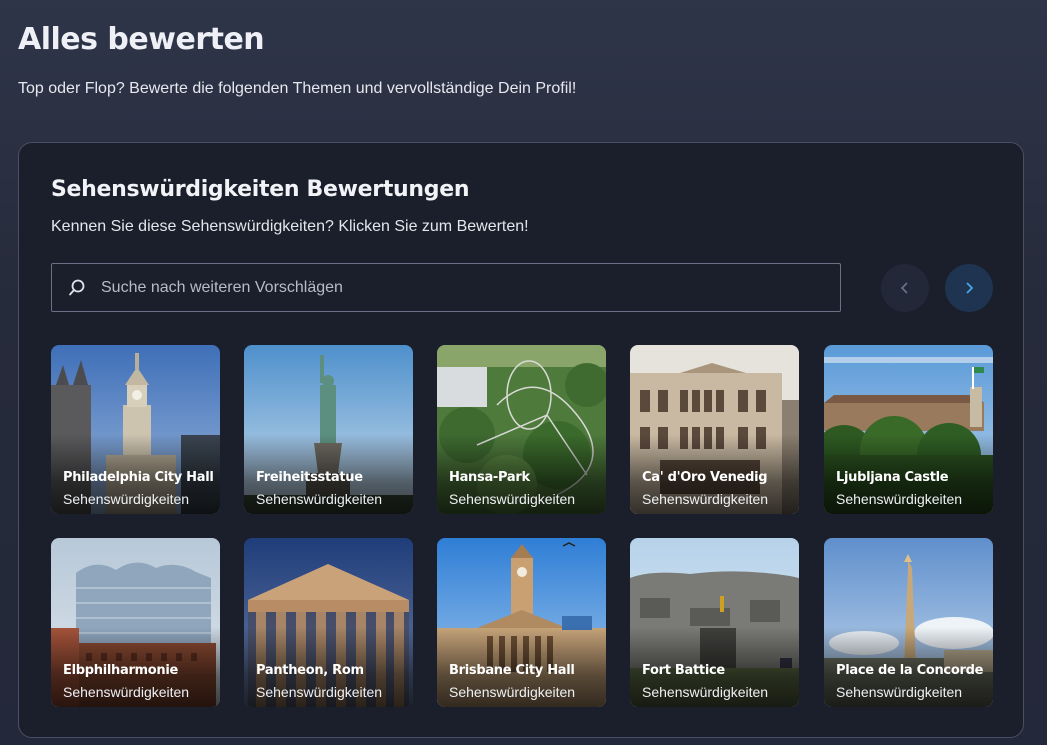  I want to click on card-title: Place de la Concorde, so click(910, 670).